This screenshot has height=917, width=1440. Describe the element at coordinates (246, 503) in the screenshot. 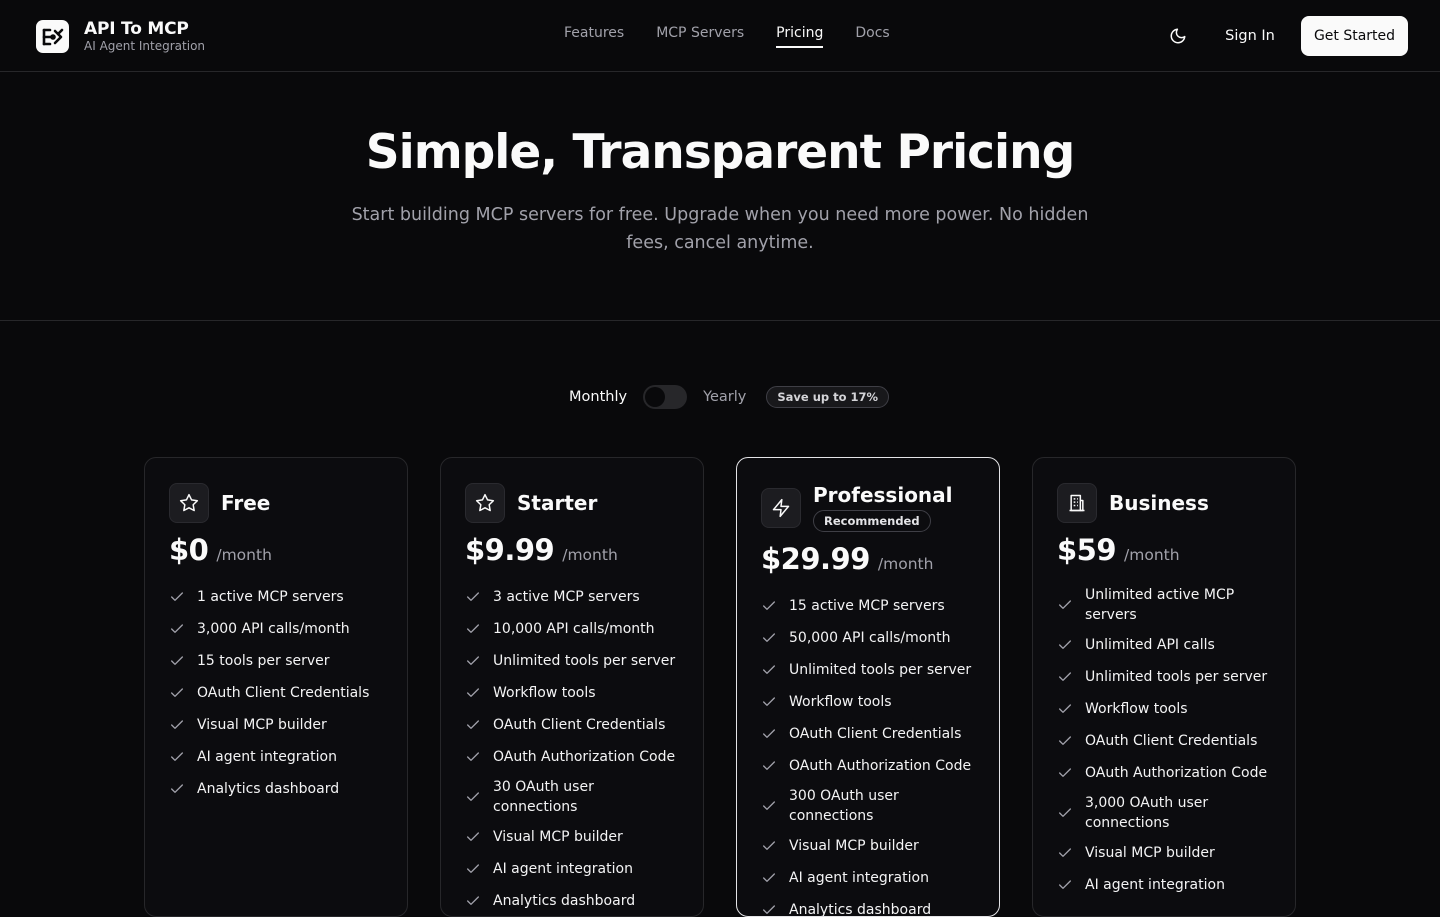

I see `plan-name: Free` at that location.